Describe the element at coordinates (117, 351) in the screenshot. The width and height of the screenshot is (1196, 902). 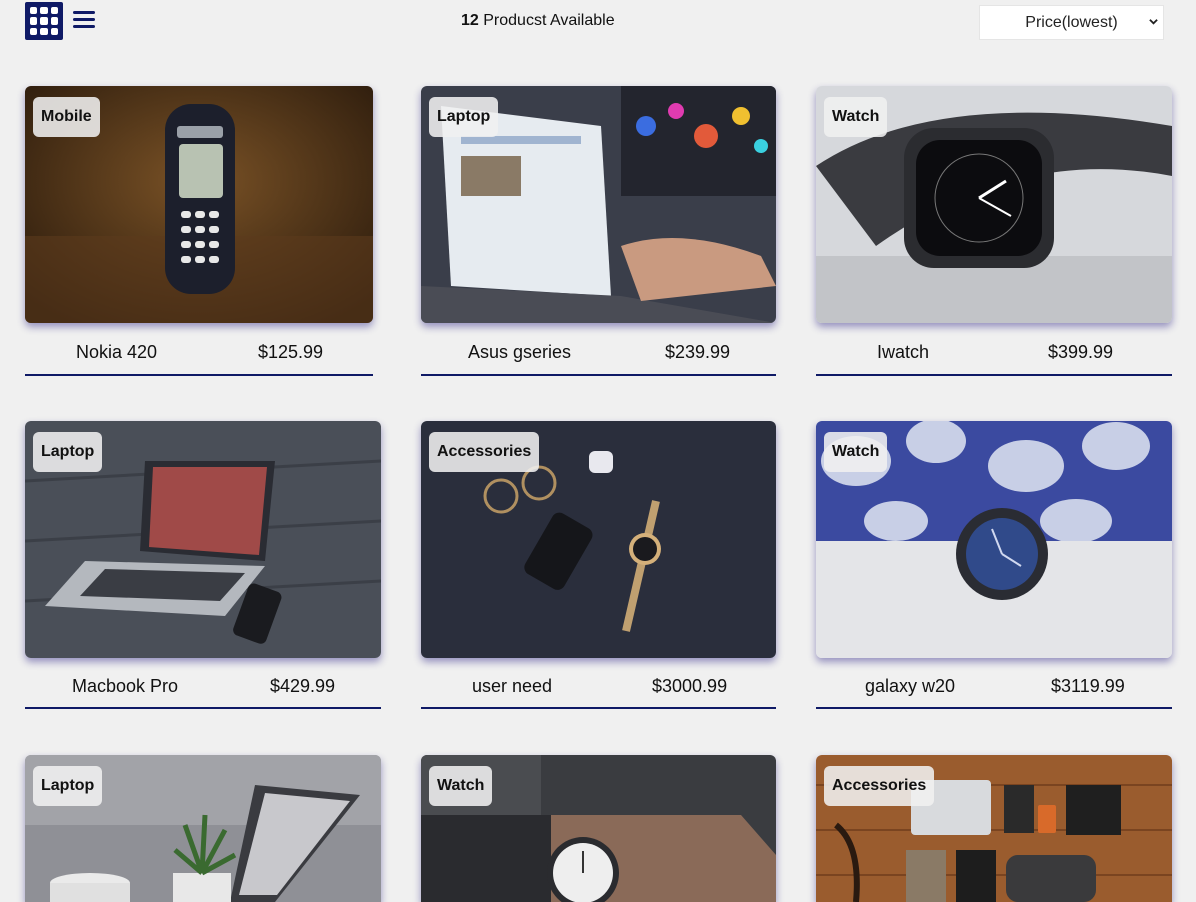
I see `product-name: Nokia 420` at that location.